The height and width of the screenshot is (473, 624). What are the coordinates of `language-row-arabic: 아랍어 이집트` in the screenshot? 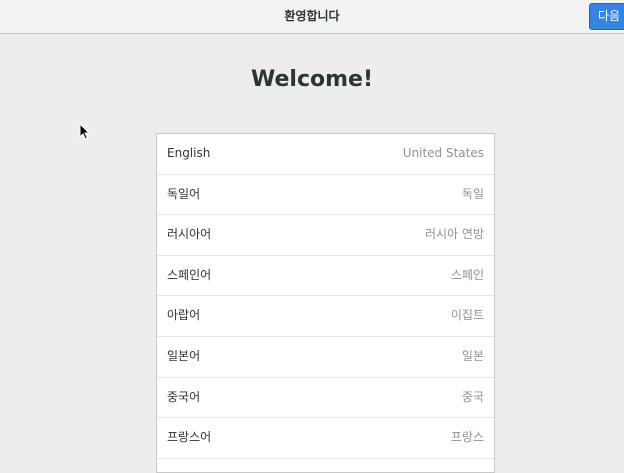 It's located at (325, 316).